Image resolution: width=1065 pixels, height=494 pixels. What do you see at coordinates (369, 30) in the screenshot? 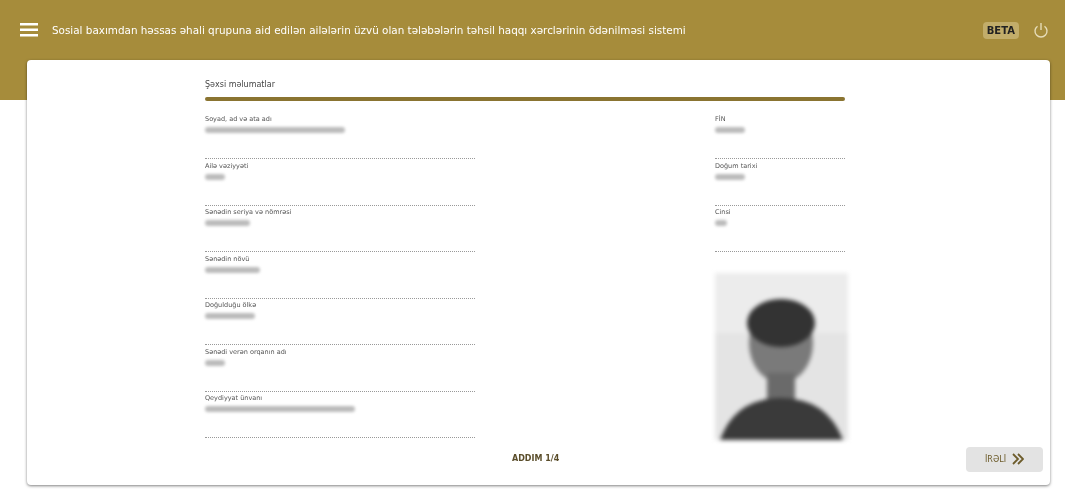
I see `app-title: Sosial baxımdan həssas əhali qrupuna aid edilən ailələrin üzvü olan tələbələrin təhsil haqqı xərclərinin ödənilməsi sistemi` at bounding box center [369, 30].